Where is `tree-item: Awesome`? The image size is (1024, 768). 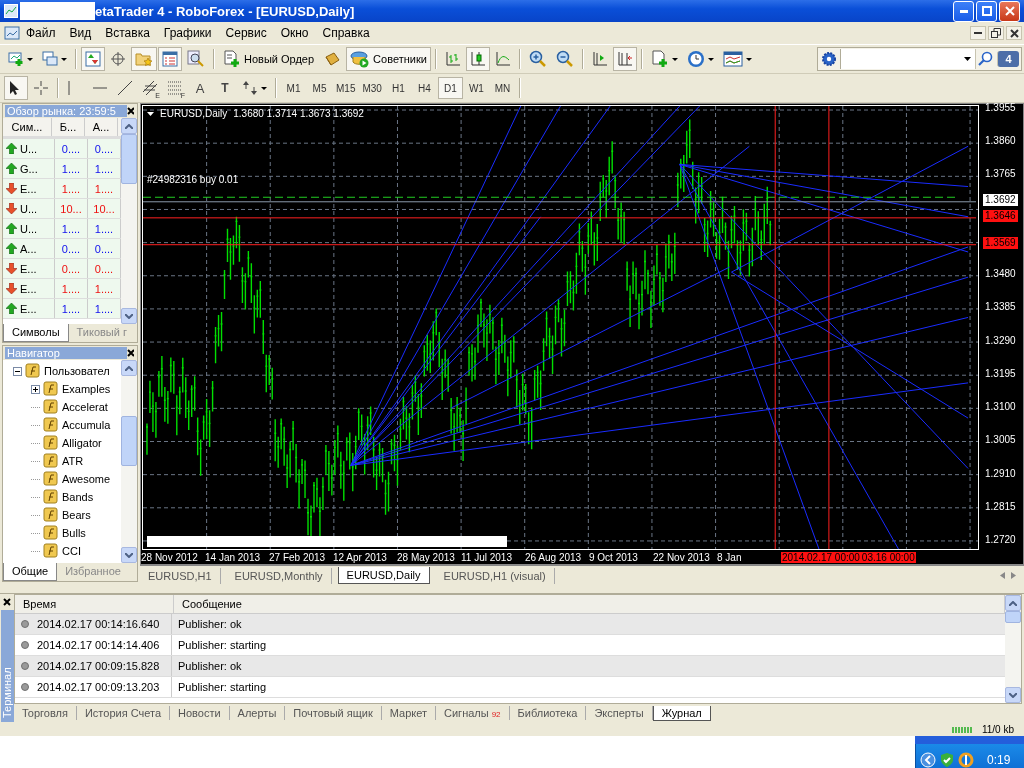
tree-item: Awesome is located at coordinates (86, 479).